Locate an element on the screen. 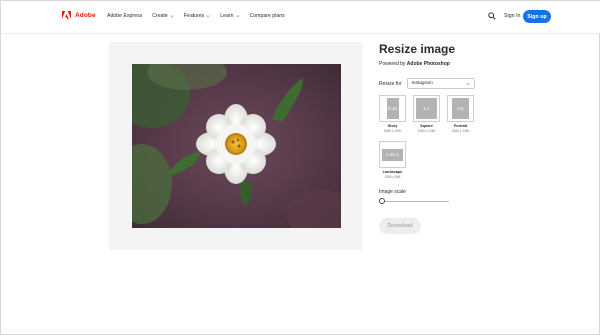 The image size is (600, 335). preset-ratio: 4:5 is located at coordinates (460, 108).